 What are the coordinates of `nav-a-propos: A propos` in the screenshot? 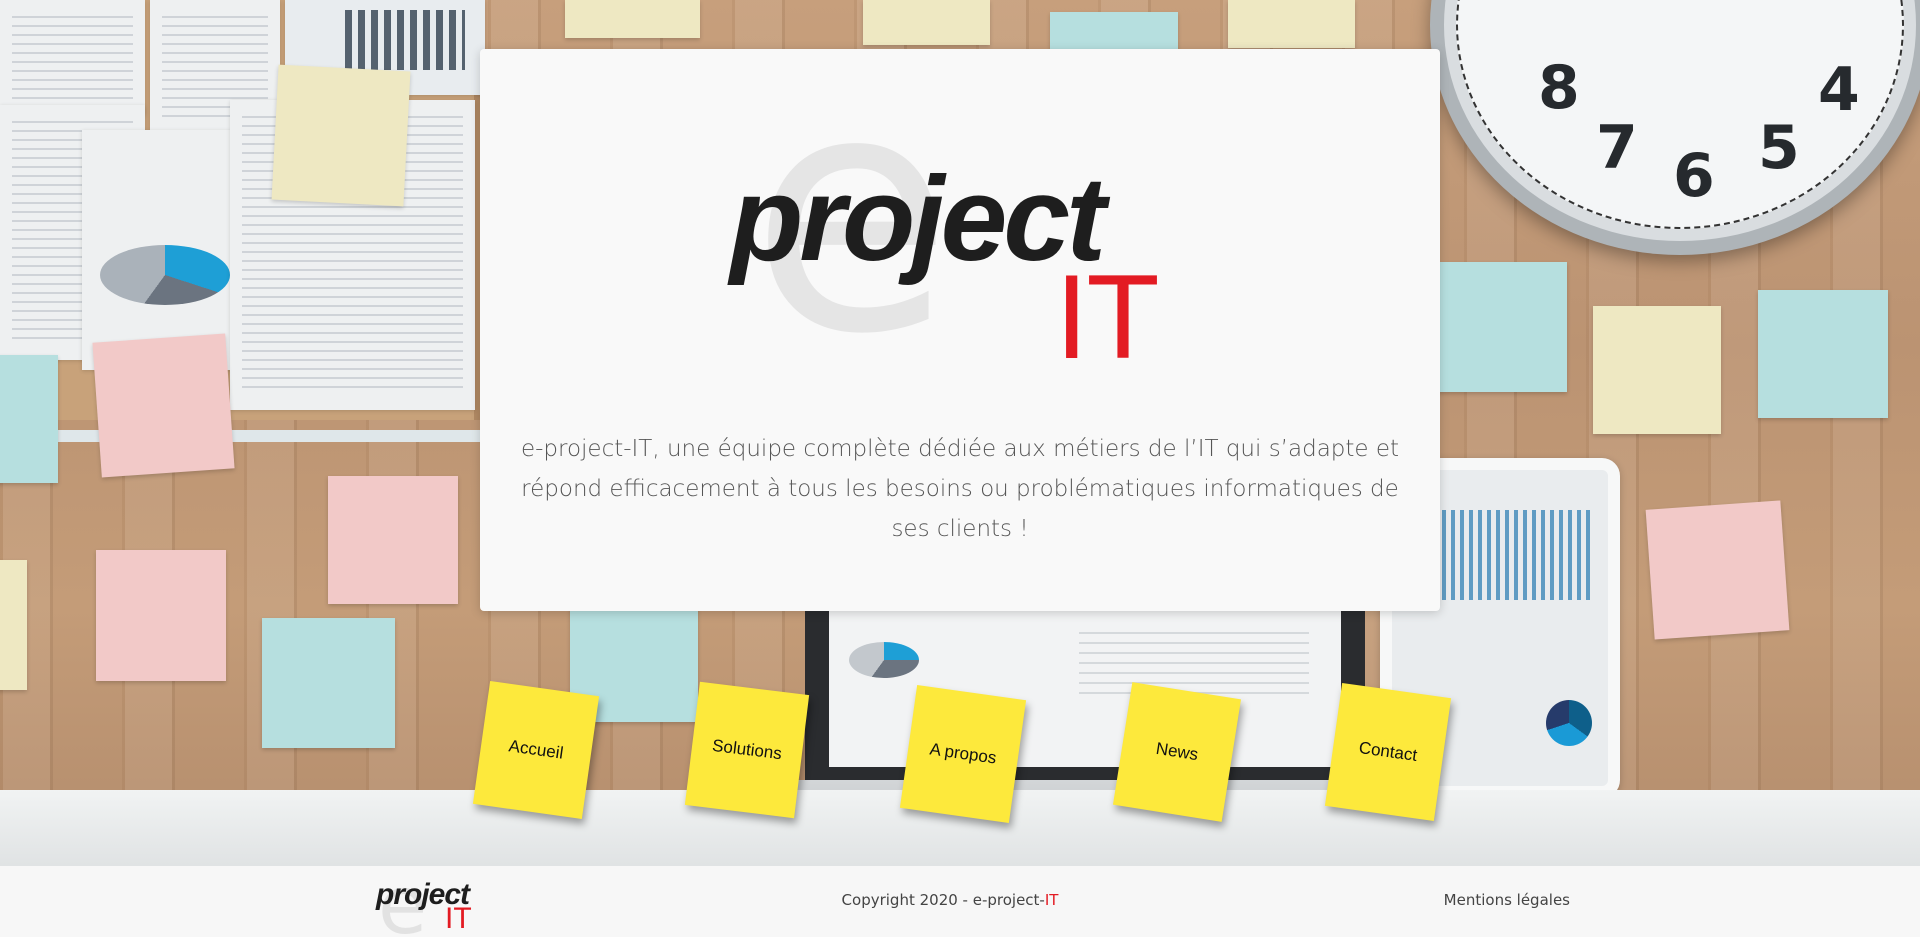 It's located at (963, 754).